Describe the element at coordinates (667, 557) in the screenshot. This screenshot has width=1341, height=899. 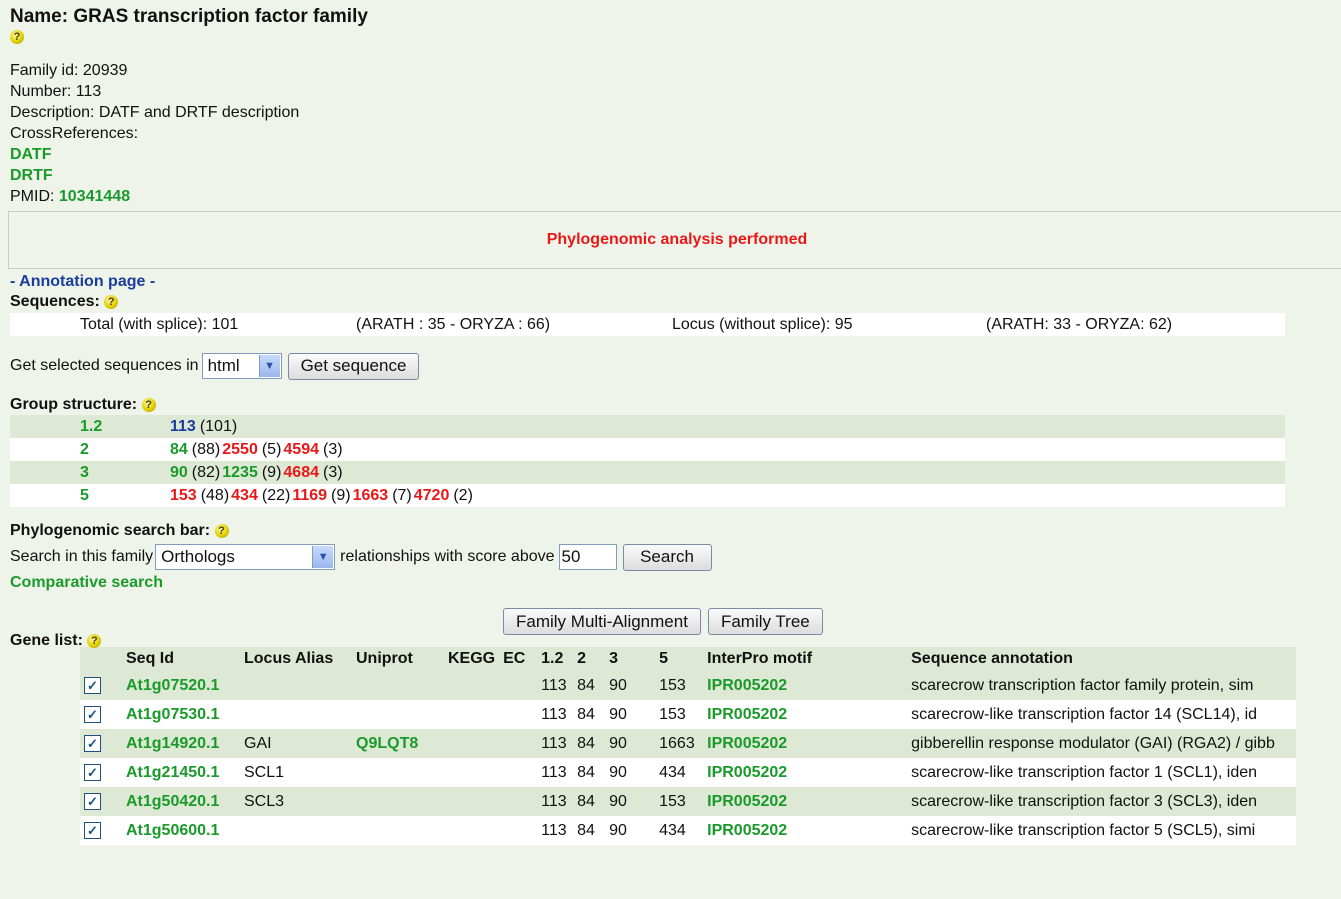
I see `search-button: Search` at that location.